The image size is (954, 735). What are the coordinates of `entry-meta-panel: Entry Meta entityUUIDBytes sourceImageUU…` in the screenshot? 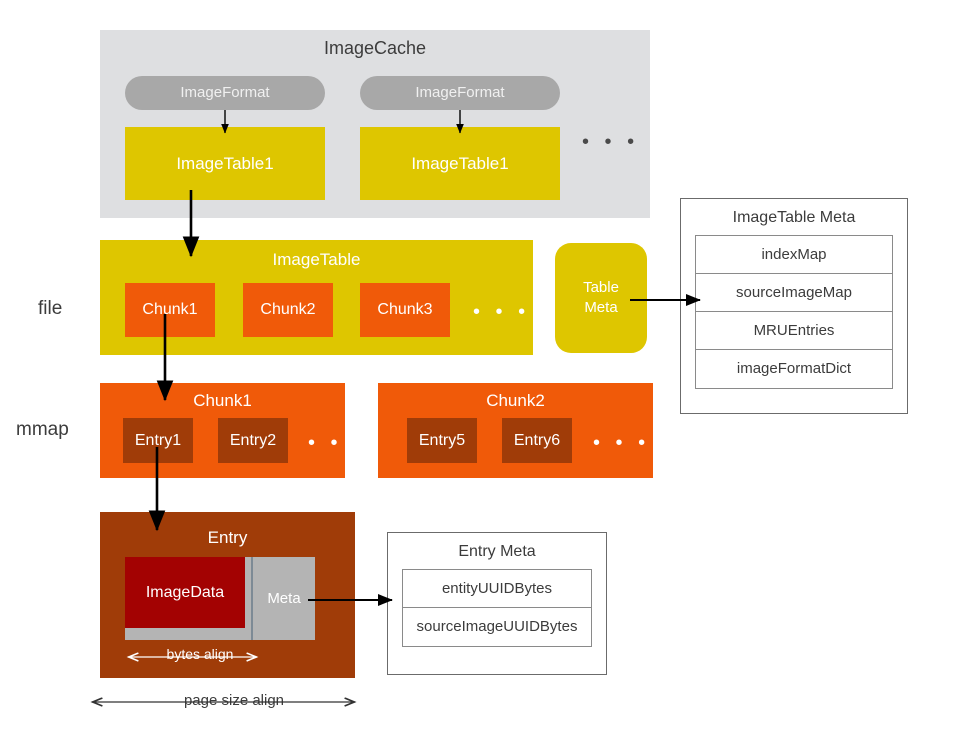 It's located at (497, 603).